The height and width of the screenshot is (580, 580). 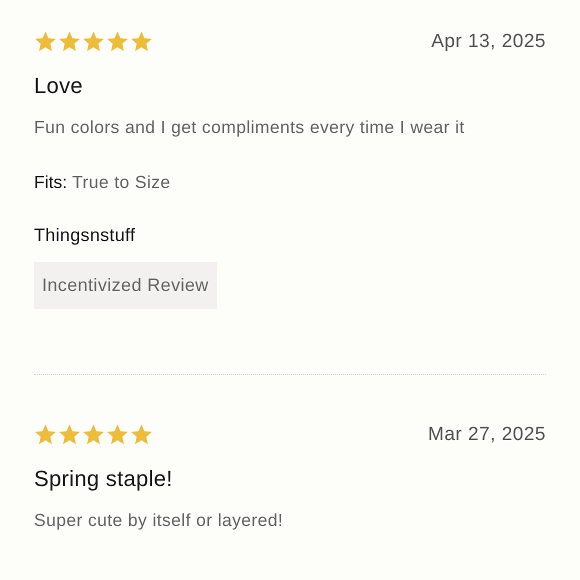 What do you see at coordinates (159, 520) in the screenshot?
I see `review-text: Super cute by itself or layered!` at bounding box center [159, 520].